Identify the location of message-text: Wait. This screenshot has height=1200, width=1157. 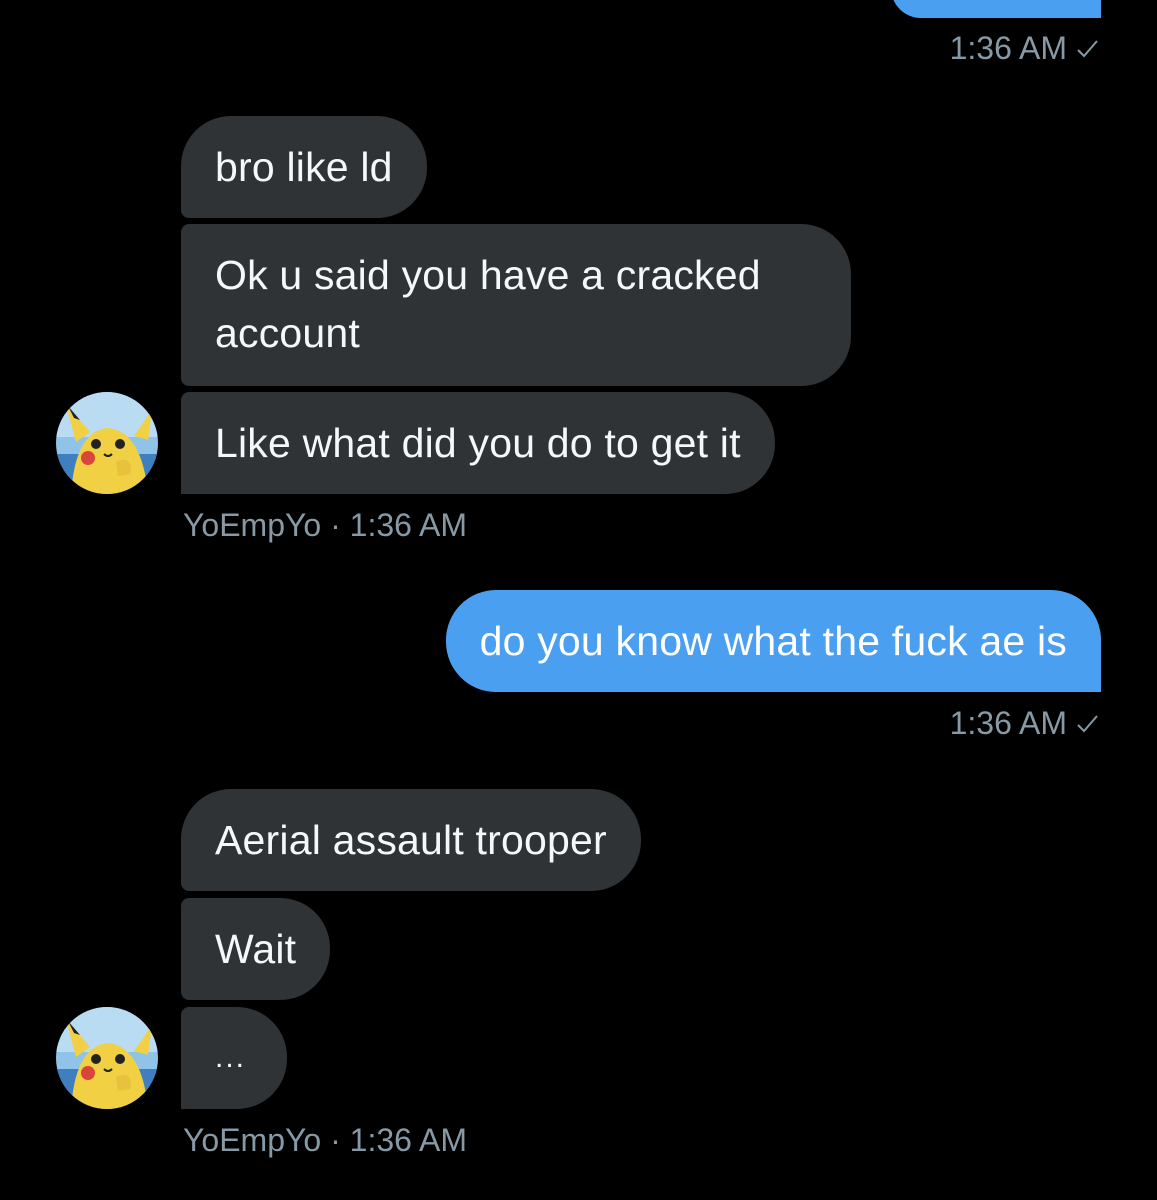
(256, 949).